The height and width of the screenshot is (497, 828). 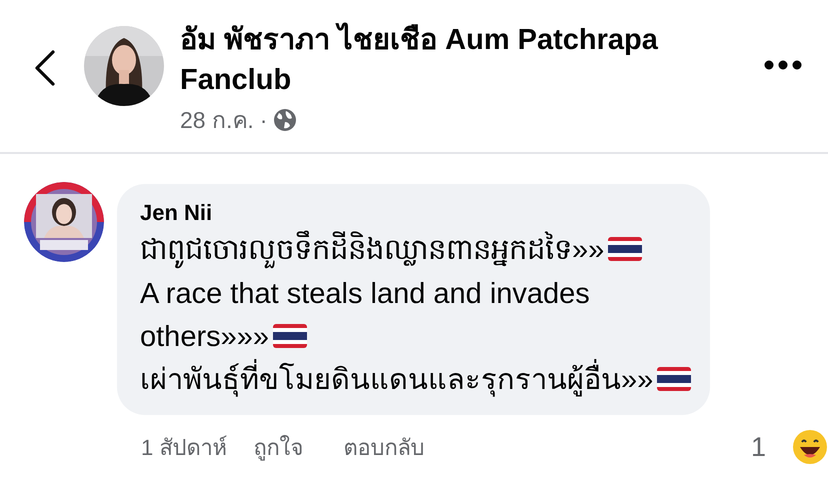 I want to click on post-date: 28 ก.ค., so click(x=217, y=120).